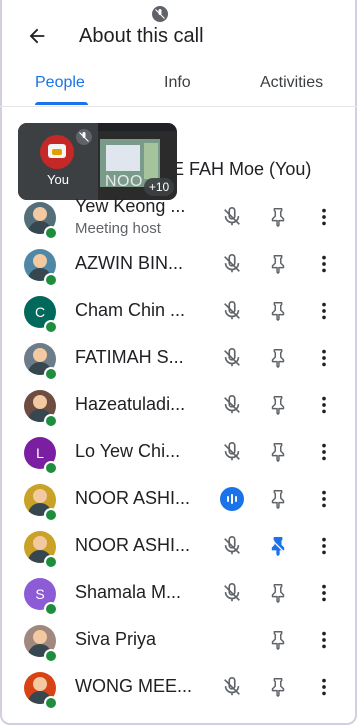 The width and height of the screenshot is (357, 725). Describe the element at coordinates (141, 36) in the screenshot. I see `page-title: About this call` at that location.